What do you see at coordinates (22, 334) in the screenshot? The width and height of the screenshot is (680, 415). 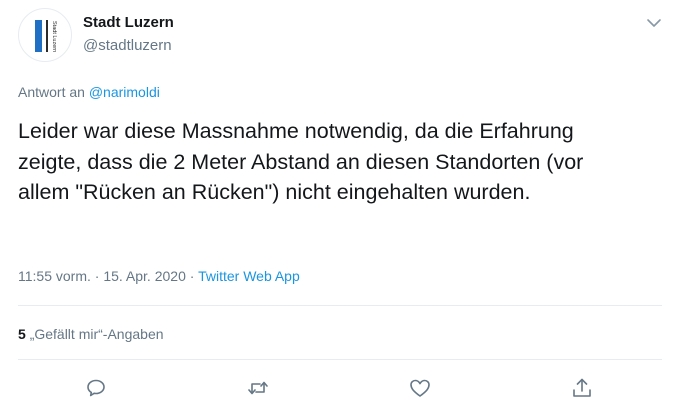 I see `likes-count: 5` at bounding box center [22, 334].